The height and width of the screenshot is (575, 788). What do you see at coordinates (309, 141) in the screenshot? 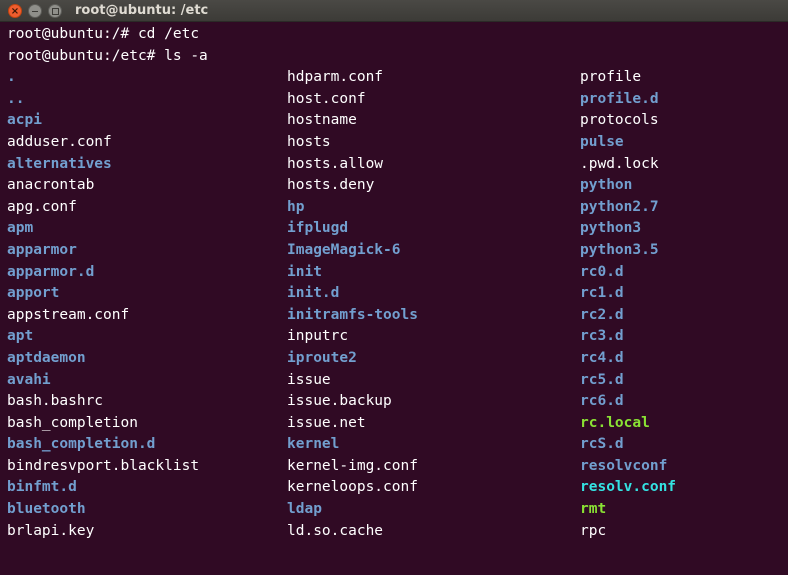
I see `file-entry: hosts` at bounding box center [309, 141].